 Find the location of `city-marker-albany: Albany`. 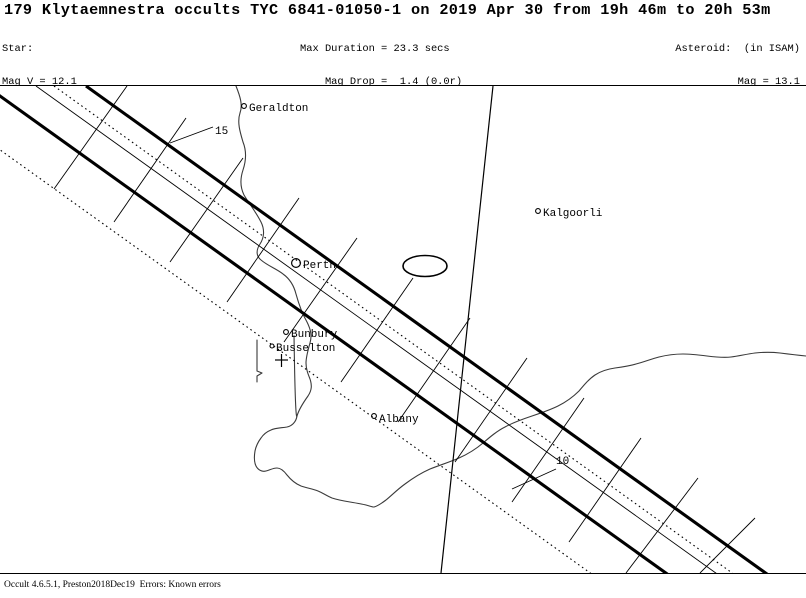

city-marker-albany: Albany is located at coordinates (395, 419).